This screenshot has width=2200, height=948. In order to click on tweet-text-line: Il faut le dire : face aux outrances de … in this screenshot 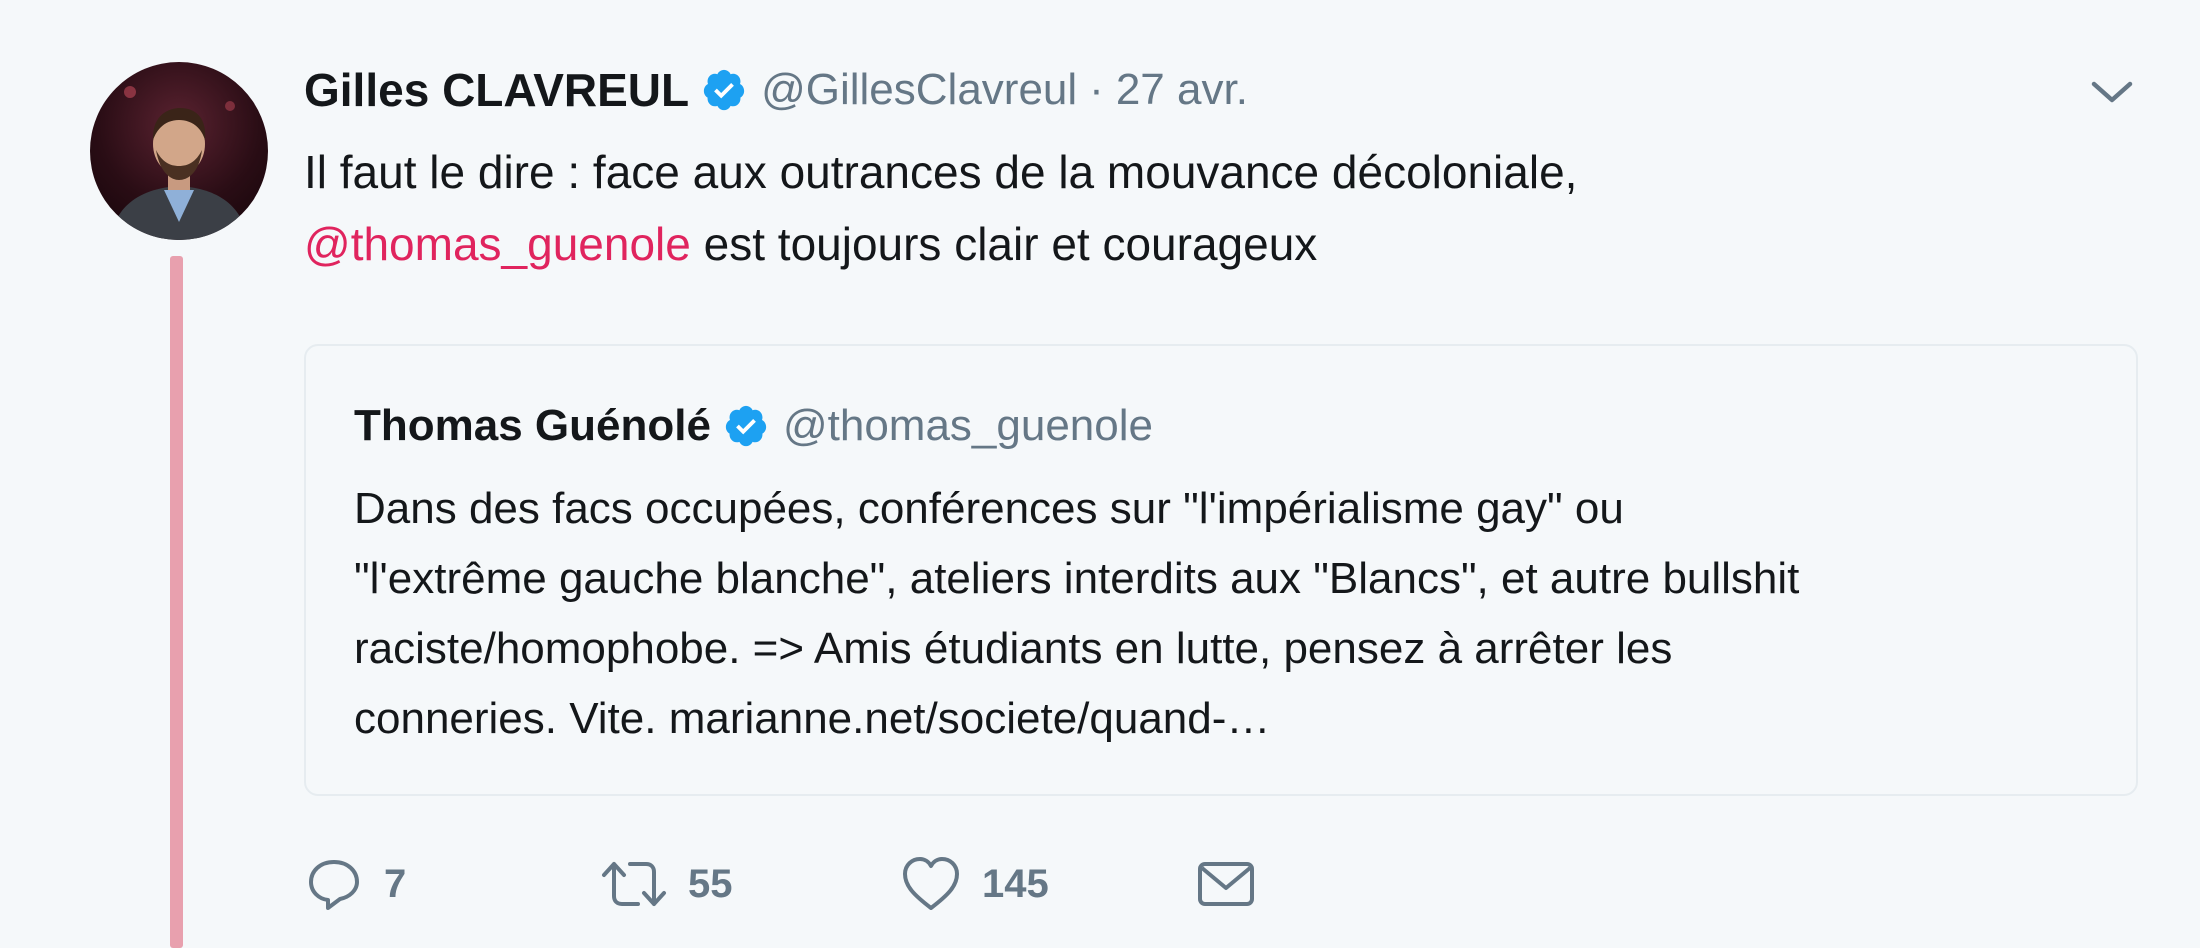, I will do `click(941, 172)`.